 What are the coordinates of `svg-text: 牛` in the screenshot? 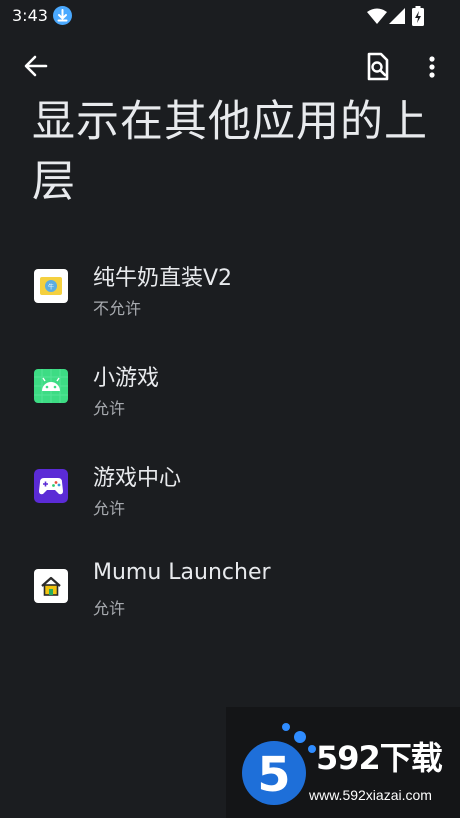 It's located at (51, 287).